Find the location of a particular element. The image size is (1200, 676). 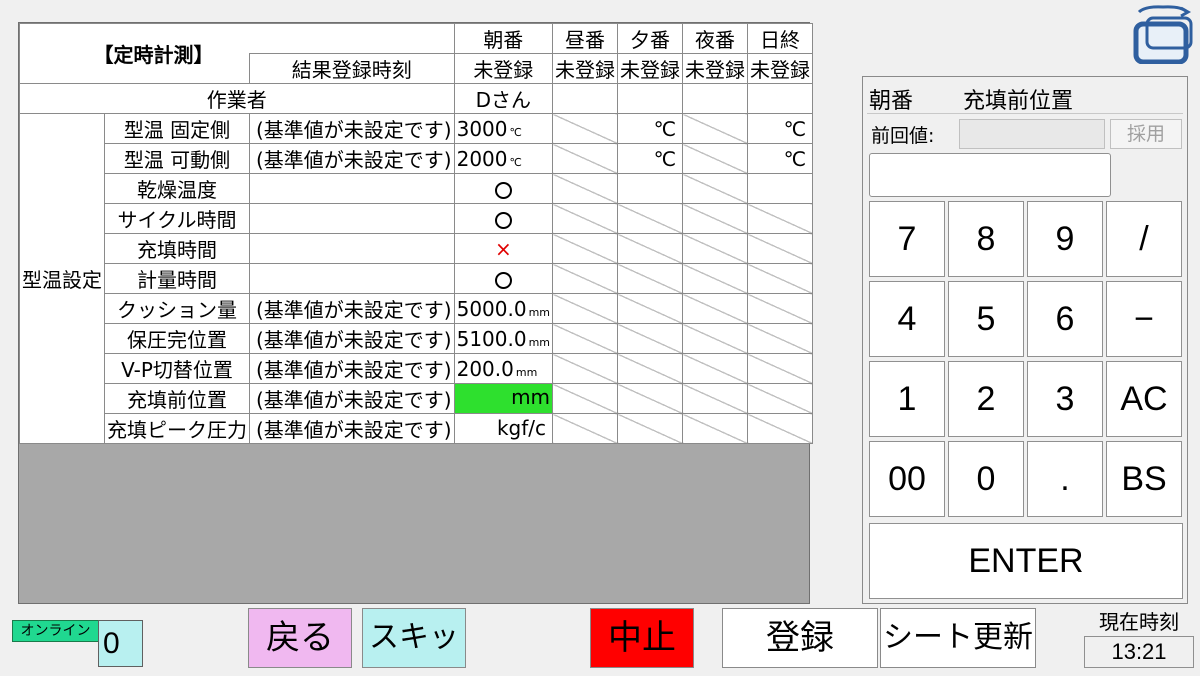

current-time-value: 13:21 is located at coordinates (1139, 652).